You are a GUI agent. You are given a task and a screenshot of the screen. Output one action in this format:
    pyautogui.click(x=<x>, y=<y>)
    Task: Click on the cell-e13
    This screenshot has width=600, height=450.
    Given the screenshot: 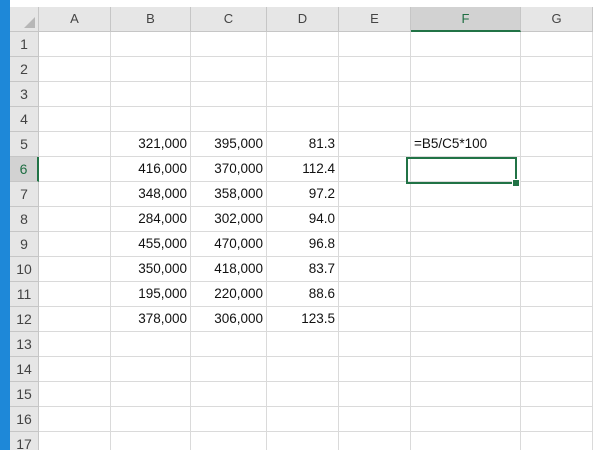 What is the action you would take?
    pyautogui.click(x=375, y=344)
    